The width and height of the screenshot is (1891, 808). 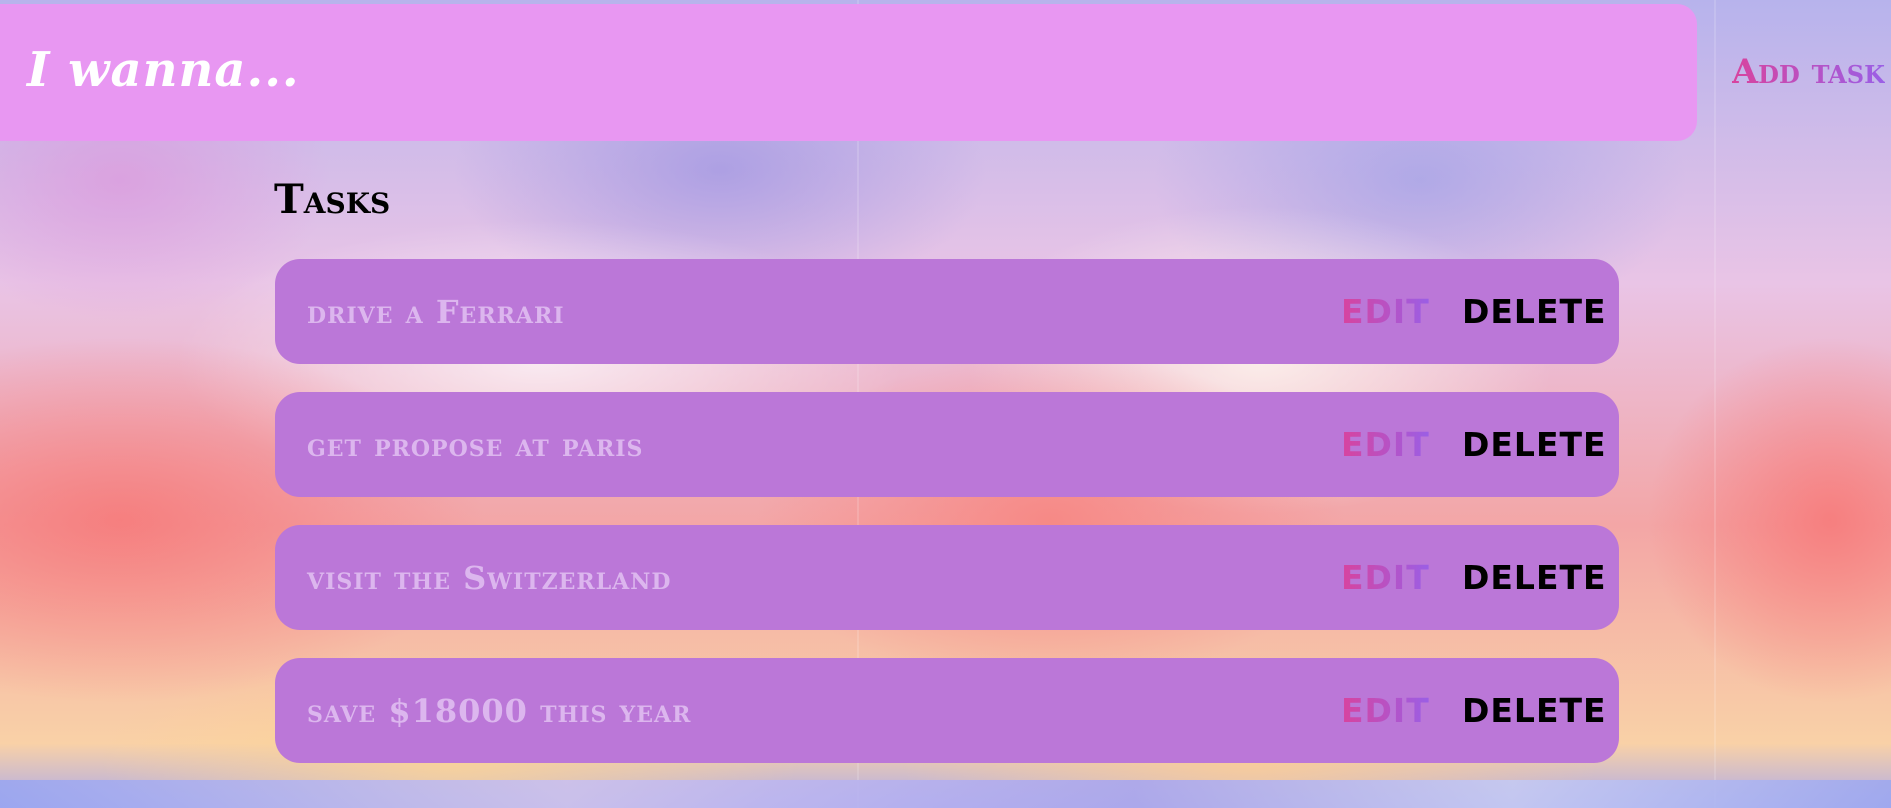 What do you see at coordinates (1715, 404) in the screenshot?
I see `background-seam` at bounding box center [1715, 404].